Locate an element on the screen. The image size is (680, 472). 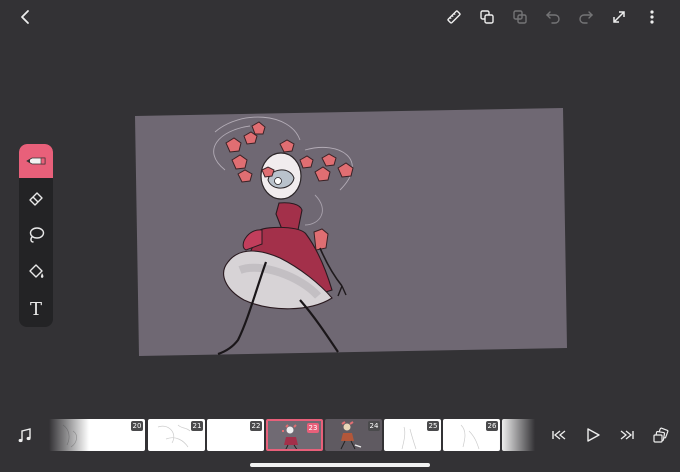
text-icon: T is located at coordinates (35, 309).